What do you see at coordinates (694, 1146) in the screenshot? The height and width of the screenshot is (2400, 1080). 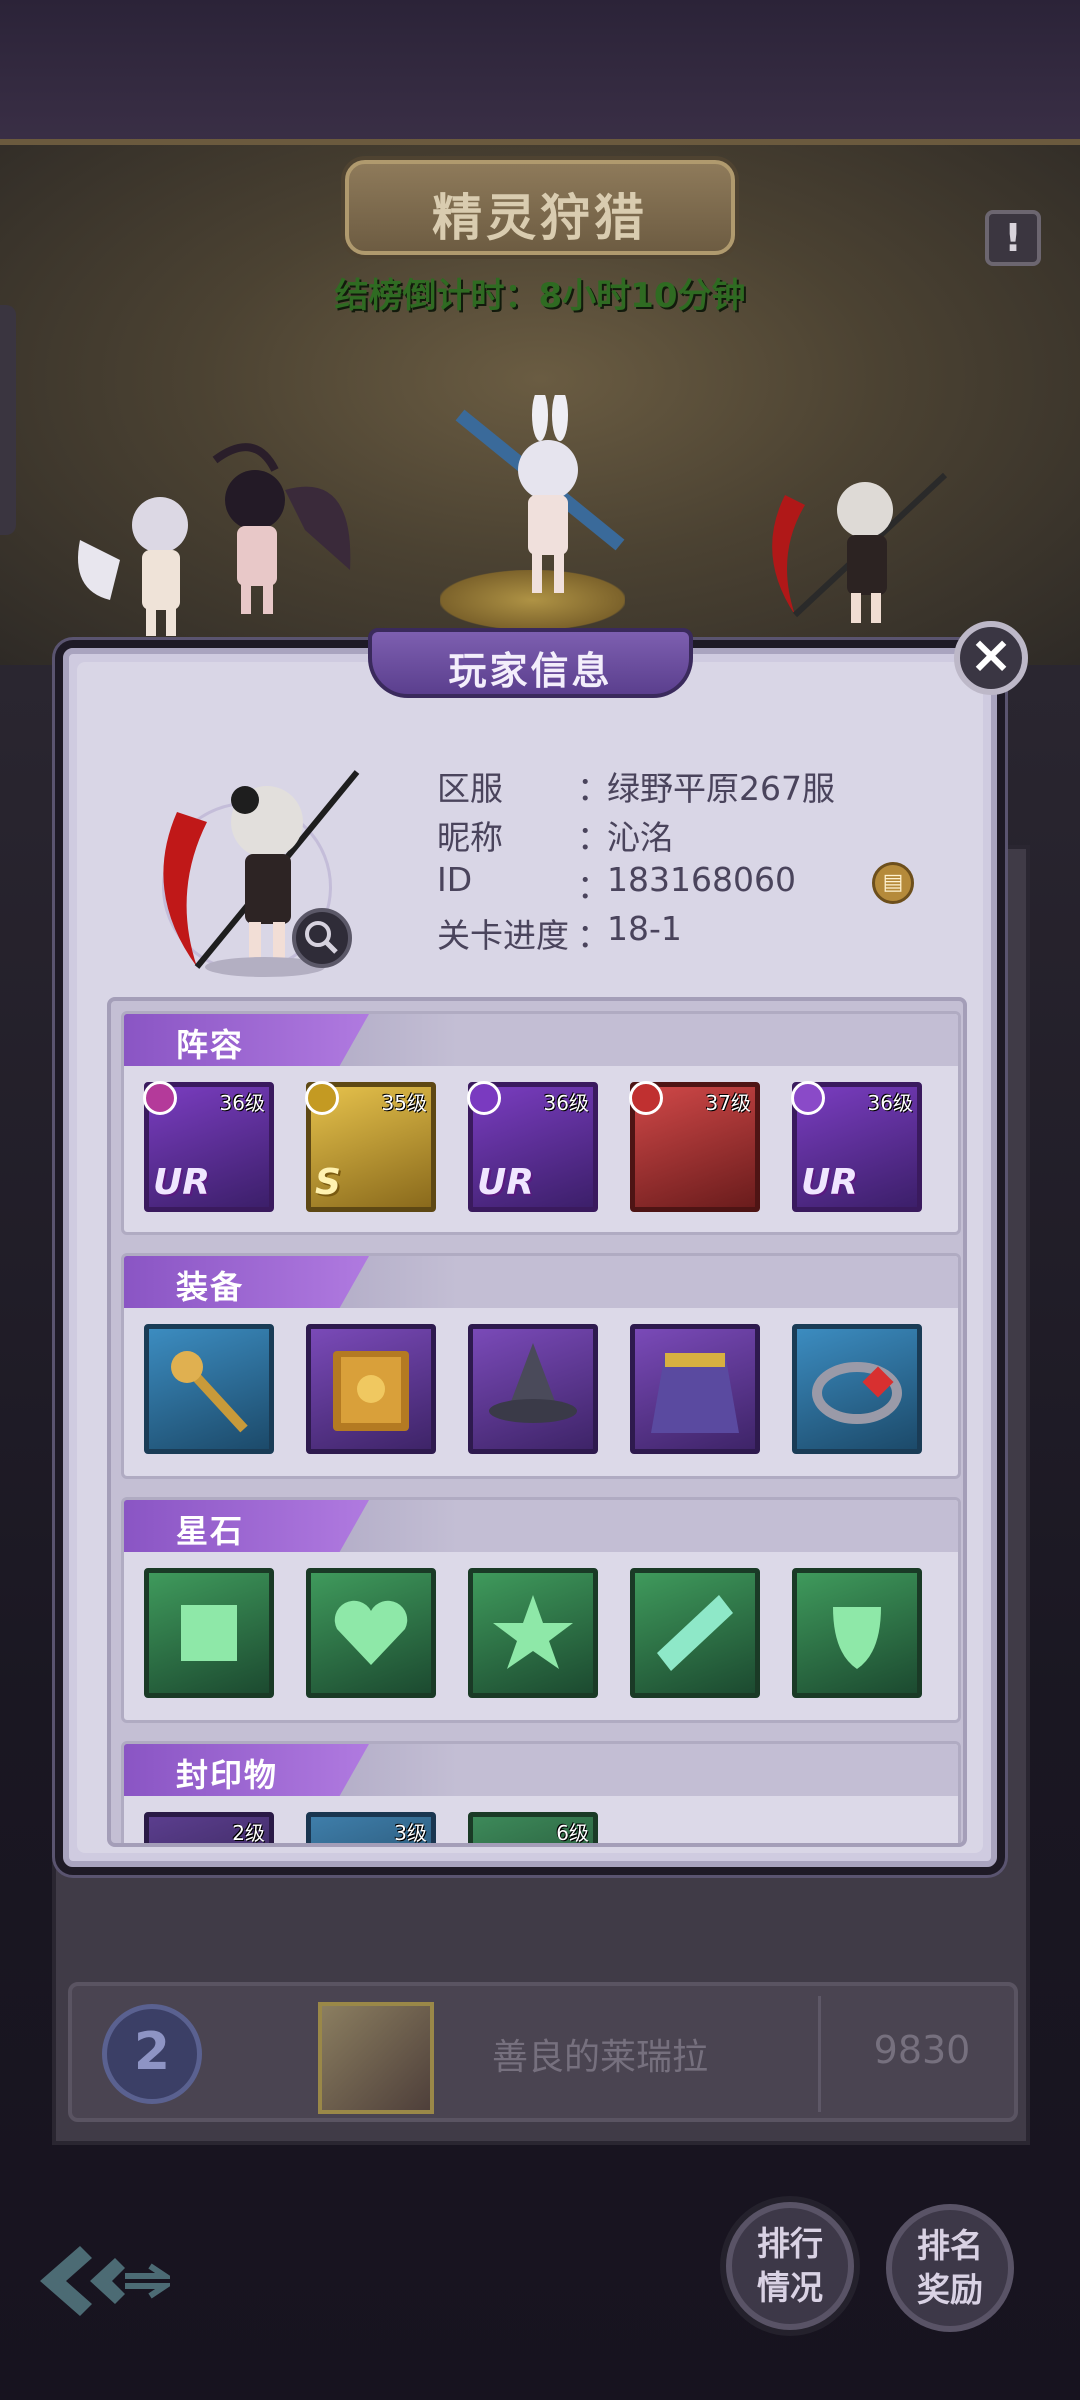 I see `hero-slot-4: 37级` at bounding box center [694, 1146].